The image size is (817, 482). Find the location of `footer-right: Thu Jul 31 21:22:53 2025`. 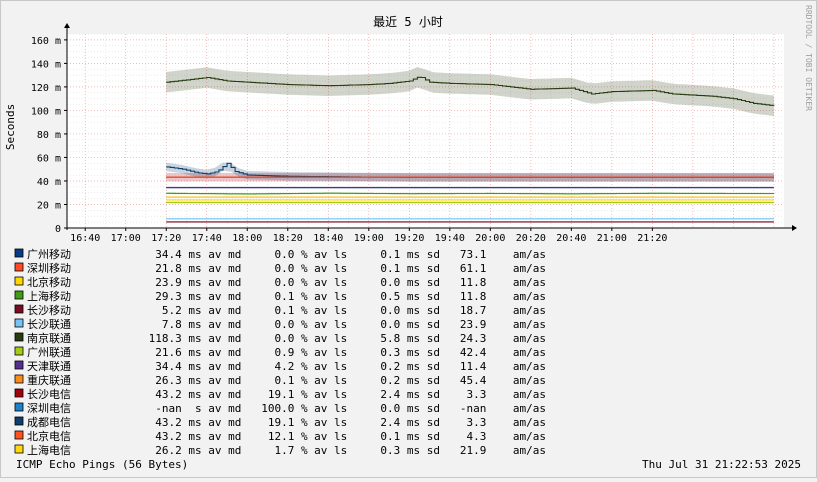

footer-right: Thu Jul 31 21:22:53 2025 is located at coordinates (721, 464).